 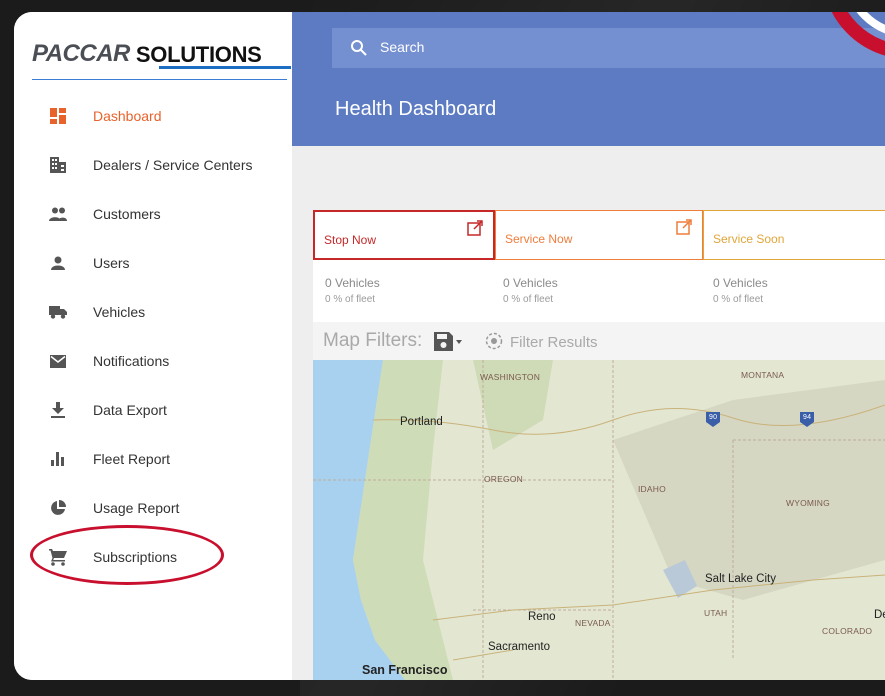 I want to click on map-state-label: OREGON, so click(x=503, y=479).